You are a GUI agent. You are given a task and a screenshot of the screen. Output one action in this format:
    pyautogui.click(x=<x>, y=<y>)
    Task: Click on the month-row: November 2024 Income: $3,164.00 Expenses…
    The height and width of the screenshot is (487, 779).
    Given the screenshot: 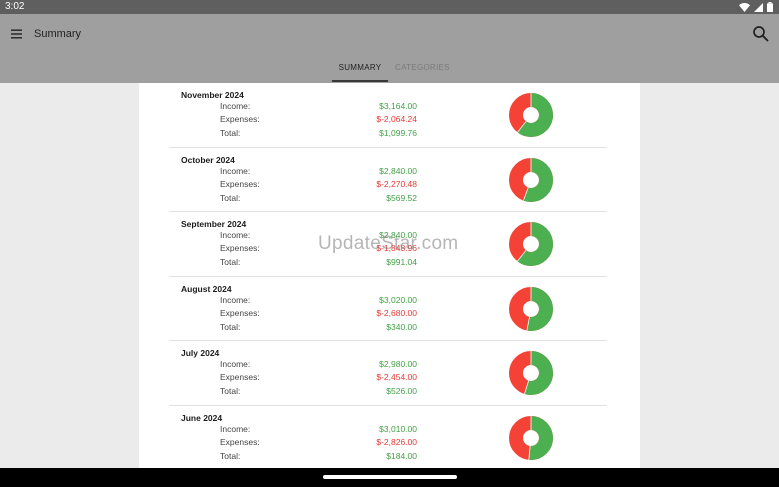 What is the action you would take?
    pyautogui.click(x=389, y=115)
    